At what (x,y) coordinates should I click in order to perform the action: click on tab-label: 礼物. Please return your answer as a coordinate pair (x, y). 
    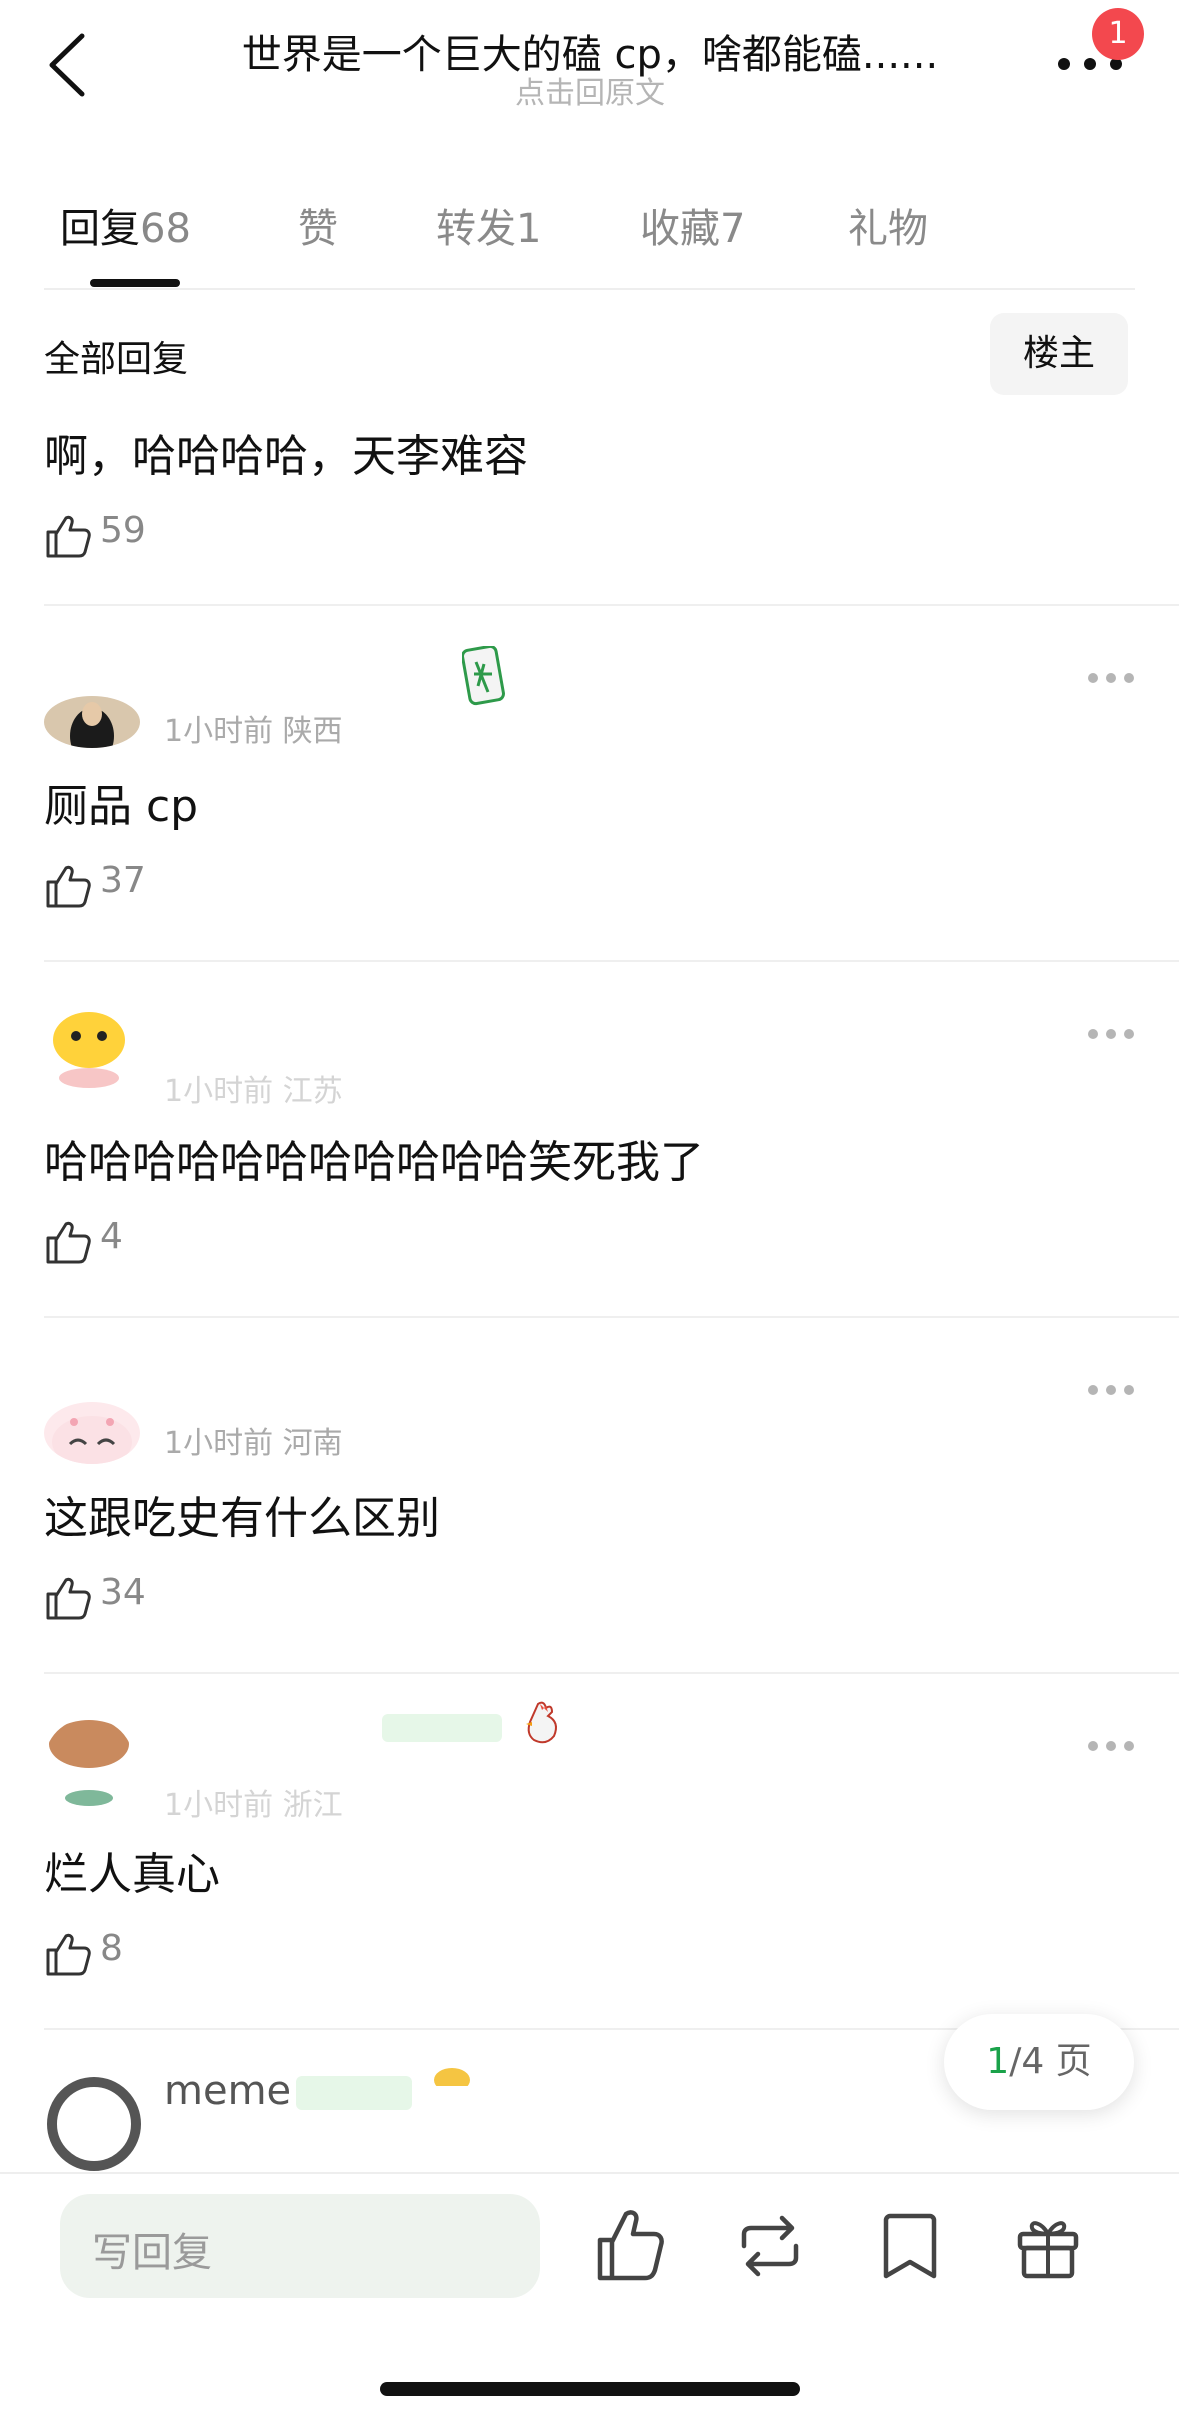
    Looking at the image, I should click on (888, 229).